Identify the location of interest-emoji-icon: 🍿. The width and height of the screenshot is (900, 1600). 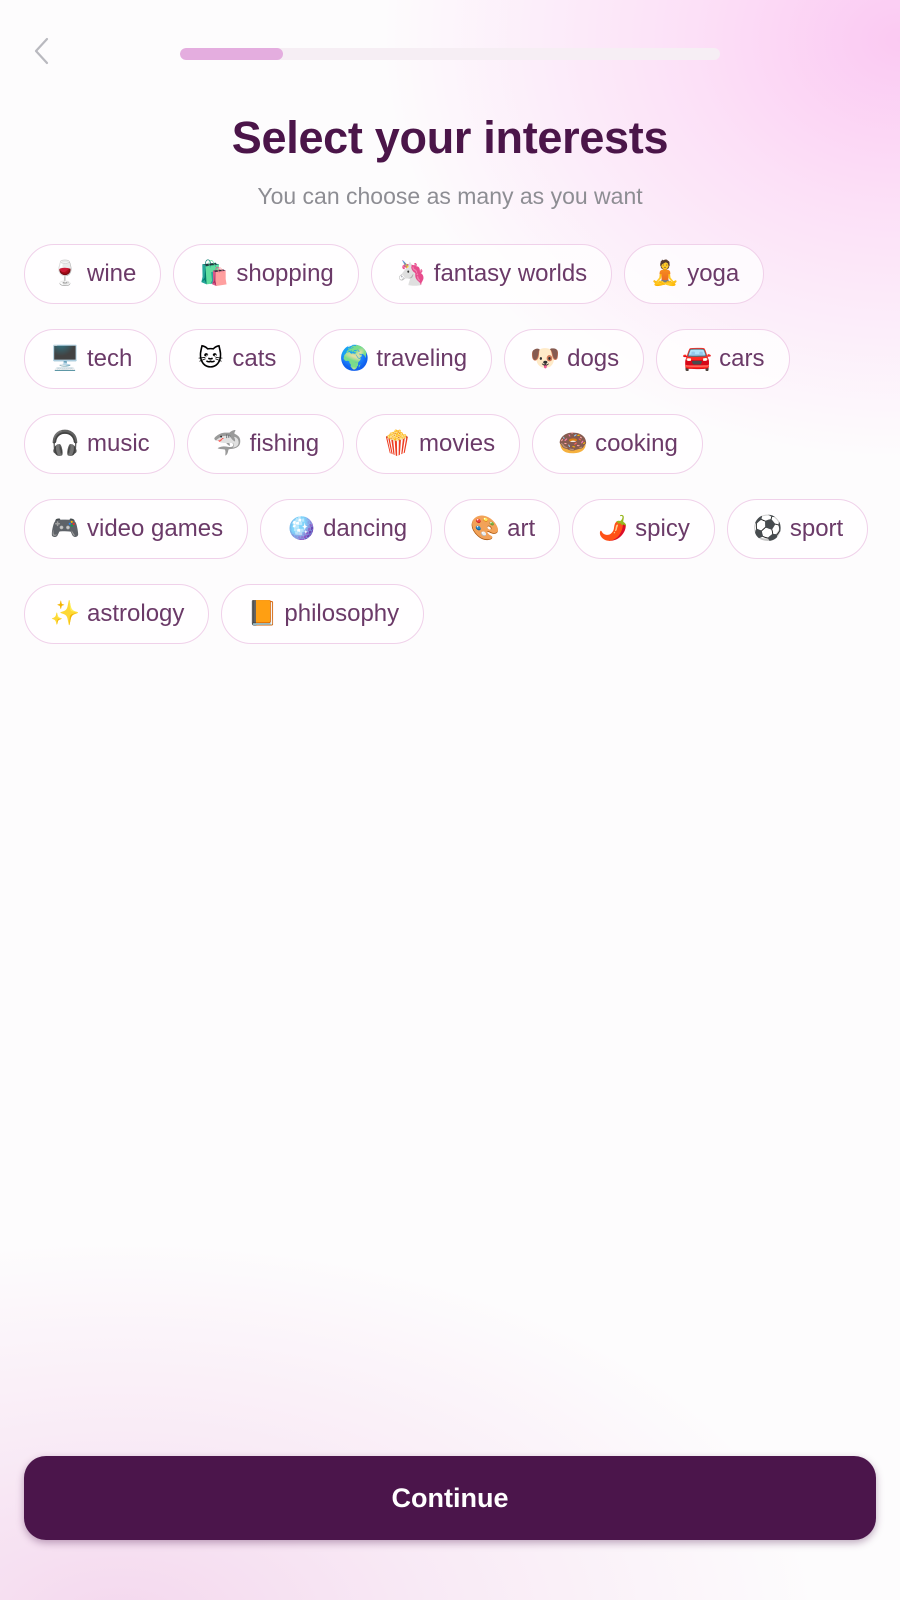
(397, 443).